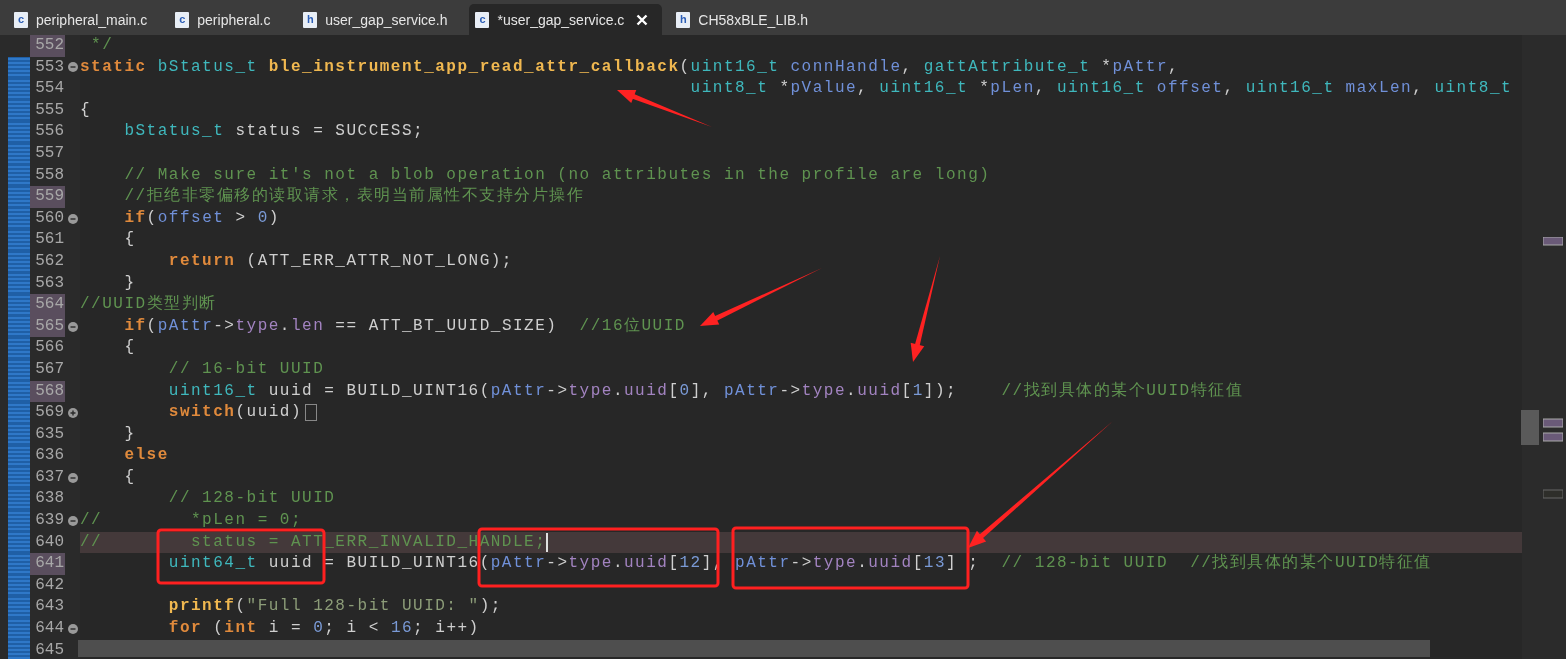  I want to click on code-line: switch(uuid), so click(235, 413).